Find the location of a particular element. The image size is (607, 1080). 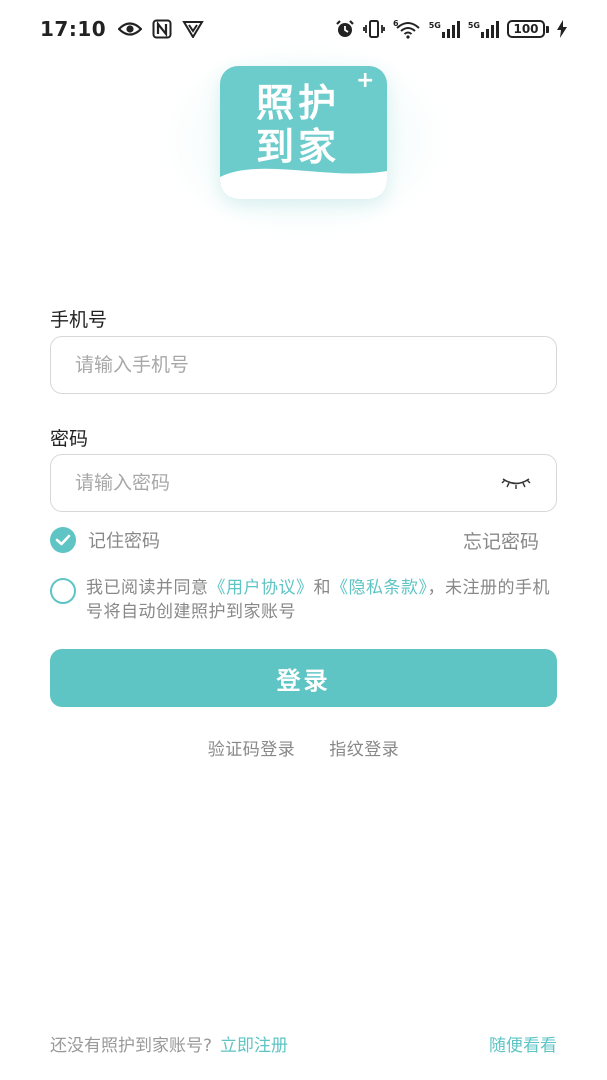

battery-level: 100 is located at coordinates (526, 29).